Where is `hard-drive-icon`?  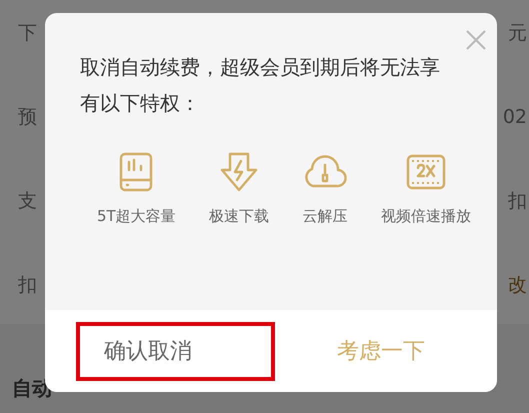 hard-drive-icon is located at coordinates (136, 172).